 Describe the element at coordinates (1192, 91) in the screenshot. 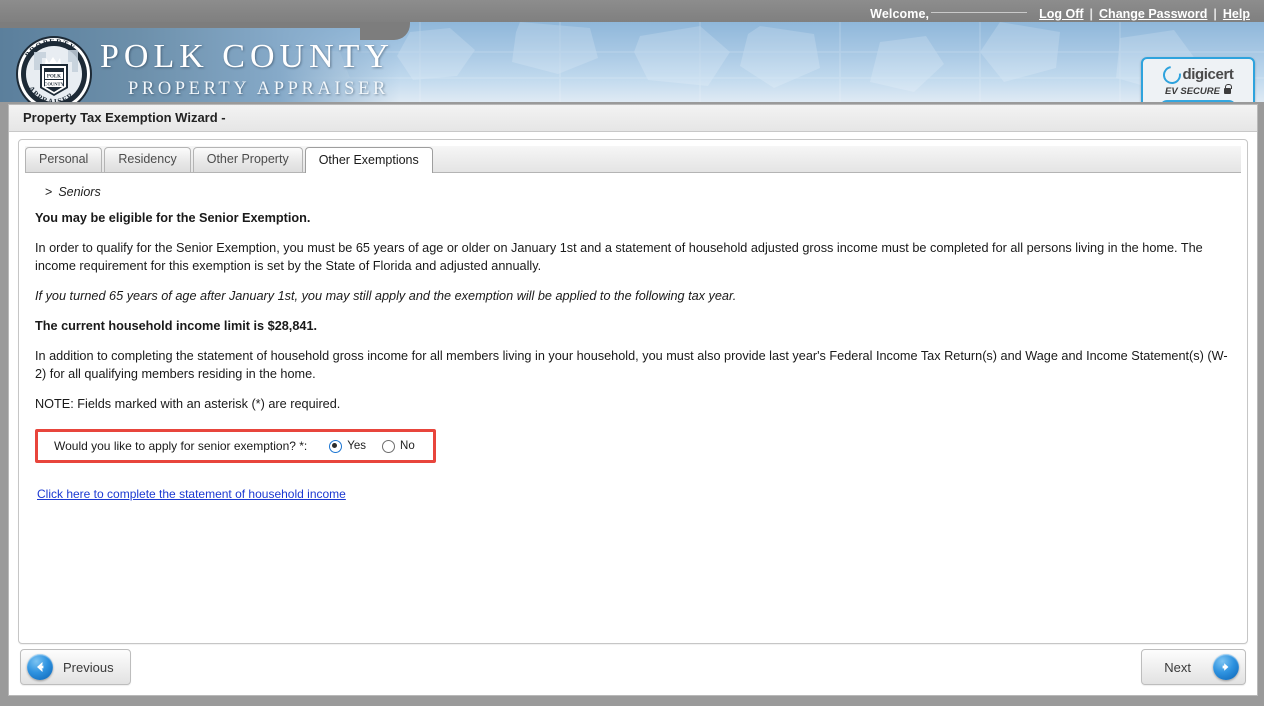

I see `digicert-level: EV SECURE` at that location.